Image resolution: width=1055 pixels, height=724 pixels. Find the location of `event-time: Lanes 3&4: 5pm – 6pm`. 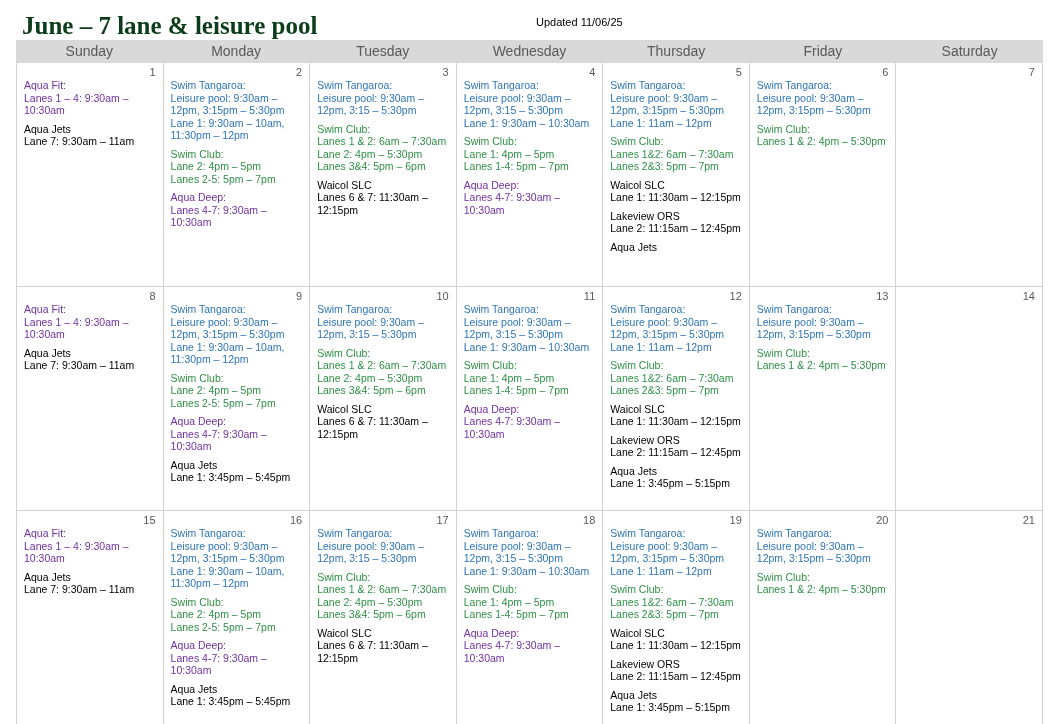

event-time: Lanes 3&4: 5pm – 6pm is located at coordinates (371, 390).